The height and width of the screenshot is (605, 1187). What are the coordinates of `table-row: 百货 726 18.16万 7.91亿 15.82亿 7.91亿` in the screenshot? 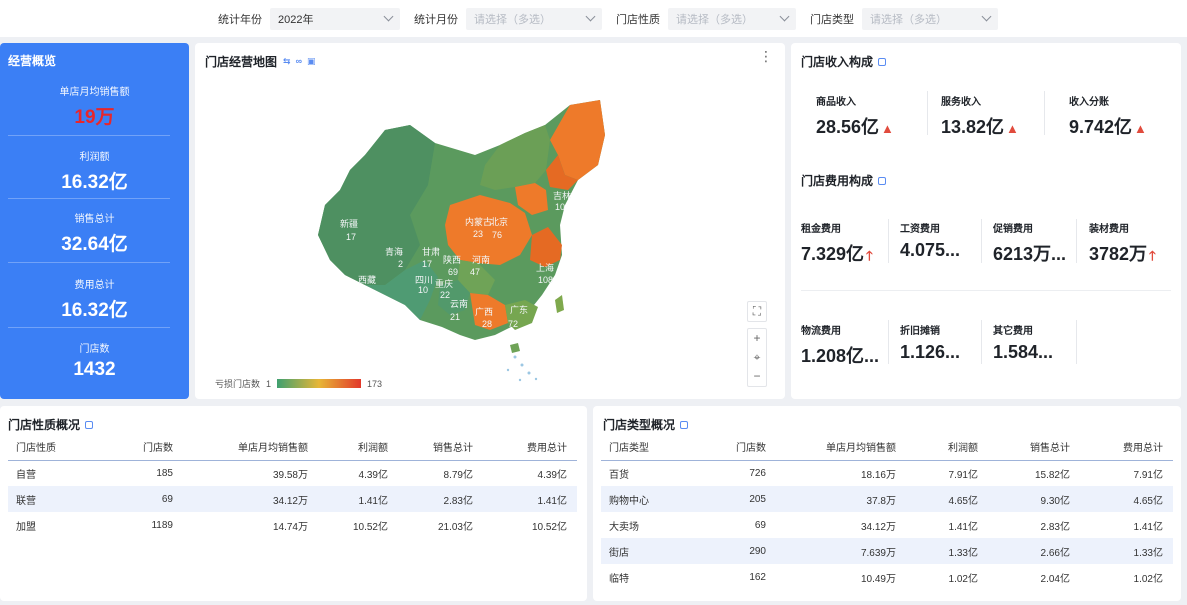 It's located at (887, 473).